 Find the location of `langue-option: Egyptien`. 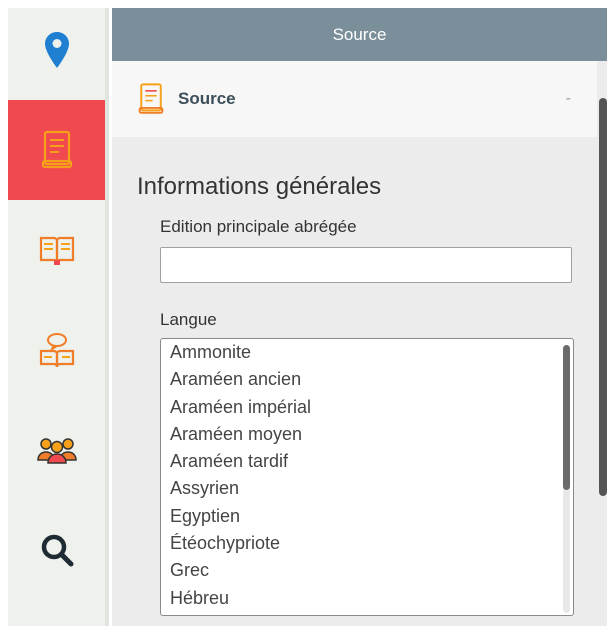

langue-option: Egyptien is located at coordinates (371, 516).